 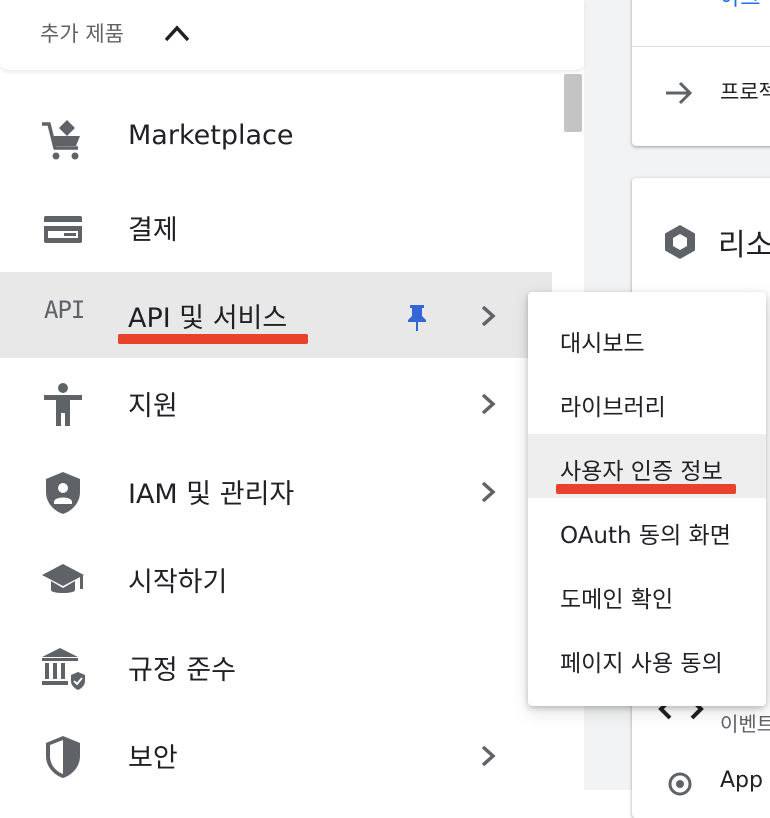 I want to click on nav-item-label: Marketplace, so click(x=211, y=135).